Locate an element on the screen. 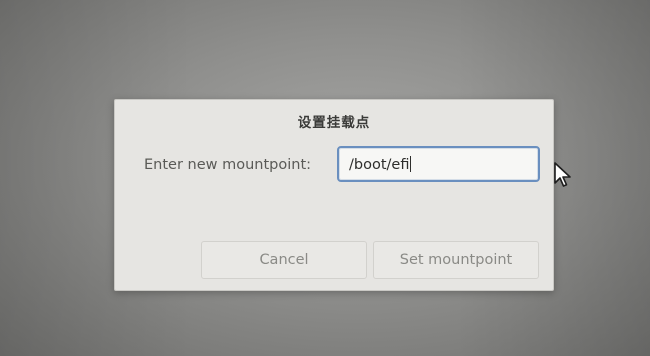  dialog-title: 设置挂载点 is located at coordinates (334, 123).